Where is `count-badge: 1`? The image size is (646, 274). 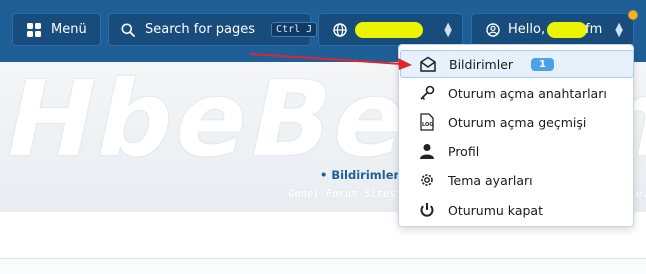 count-badge: 1 is located at coordinates (542, 64).